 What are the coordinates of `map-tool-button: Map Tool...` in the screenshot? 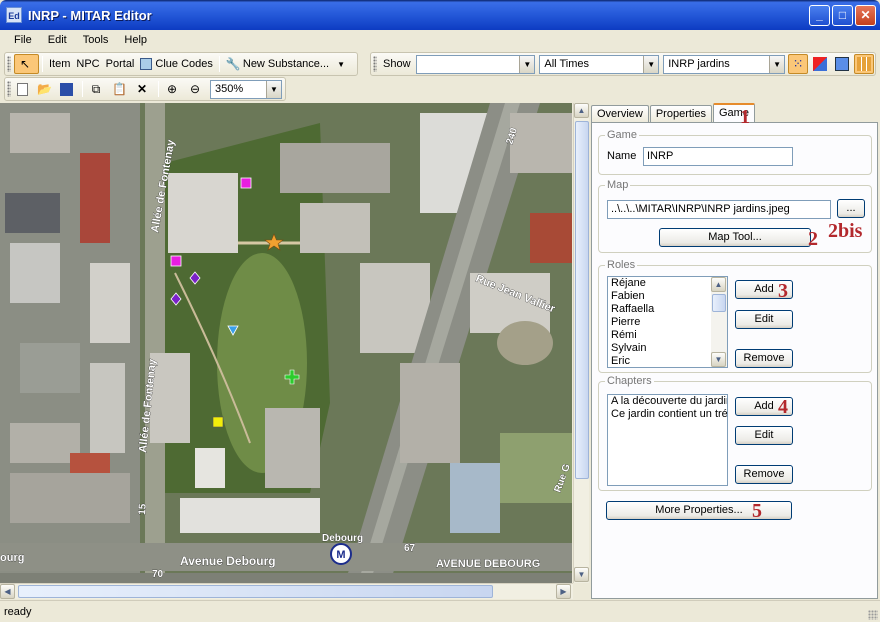 It's located at (735, 237).